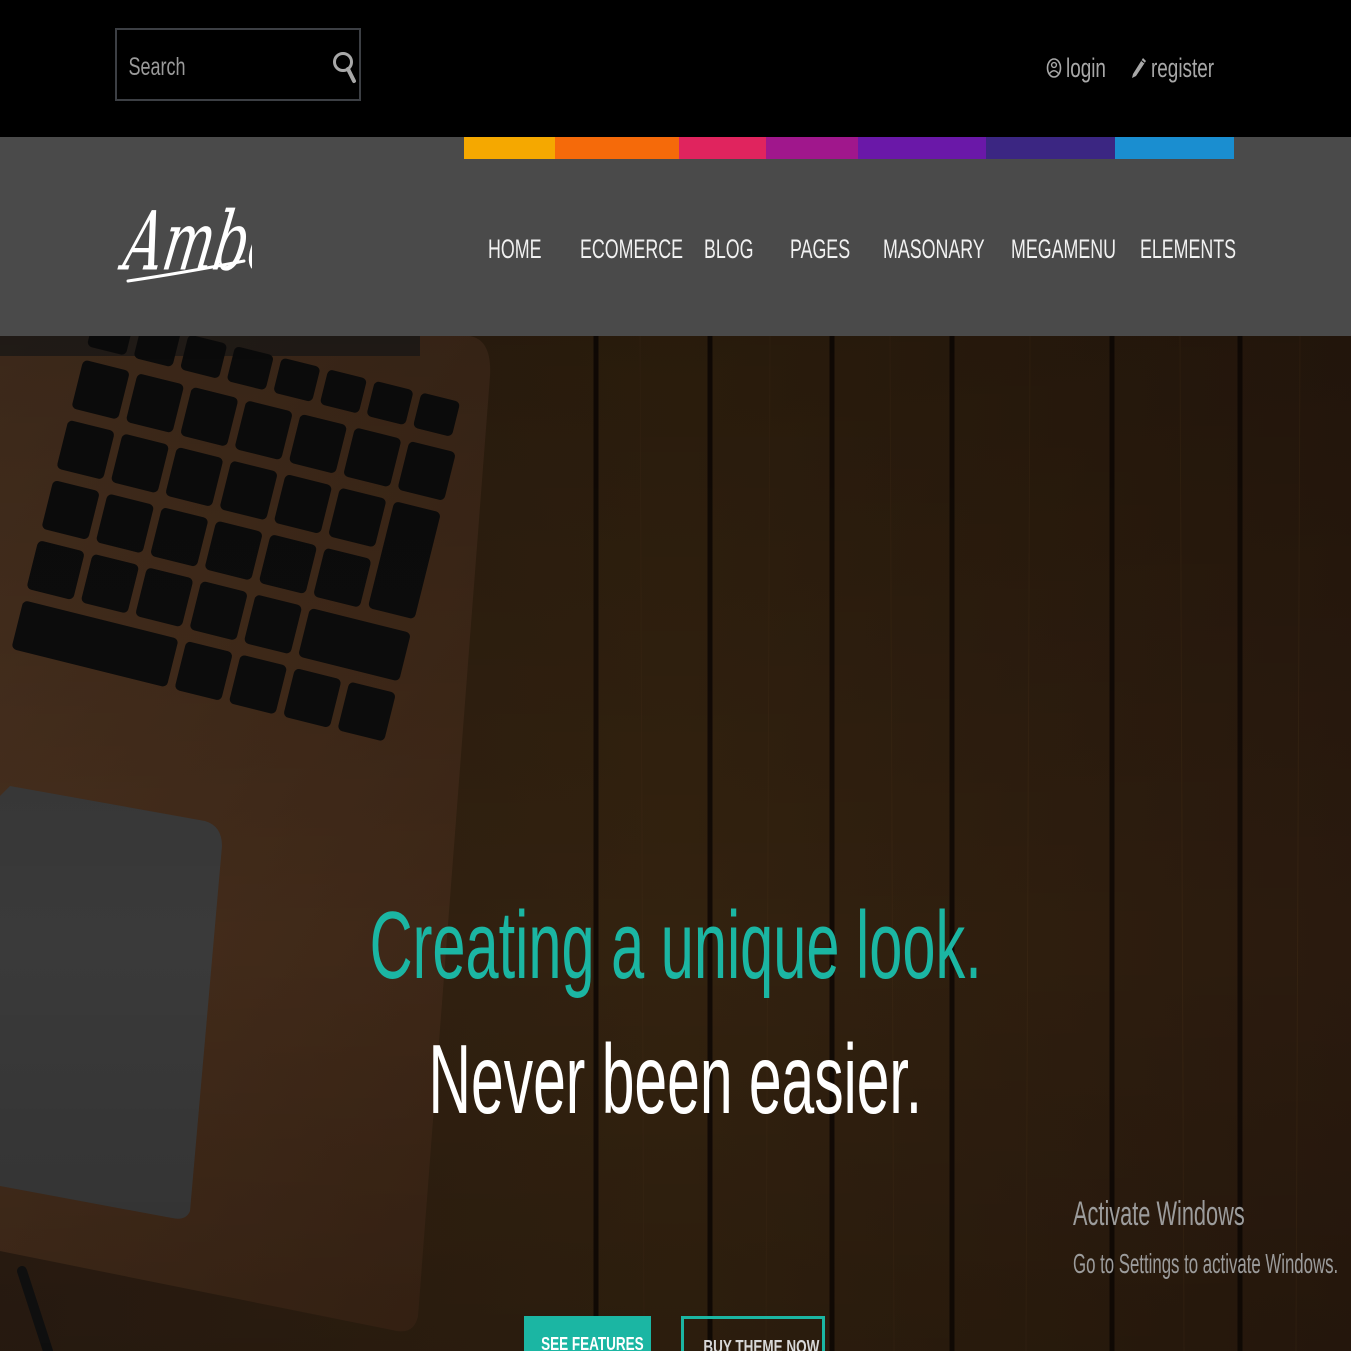  Describe the element at coordinates (183, 243) in the screenshot. I see `logo-text: Amber` at that location.